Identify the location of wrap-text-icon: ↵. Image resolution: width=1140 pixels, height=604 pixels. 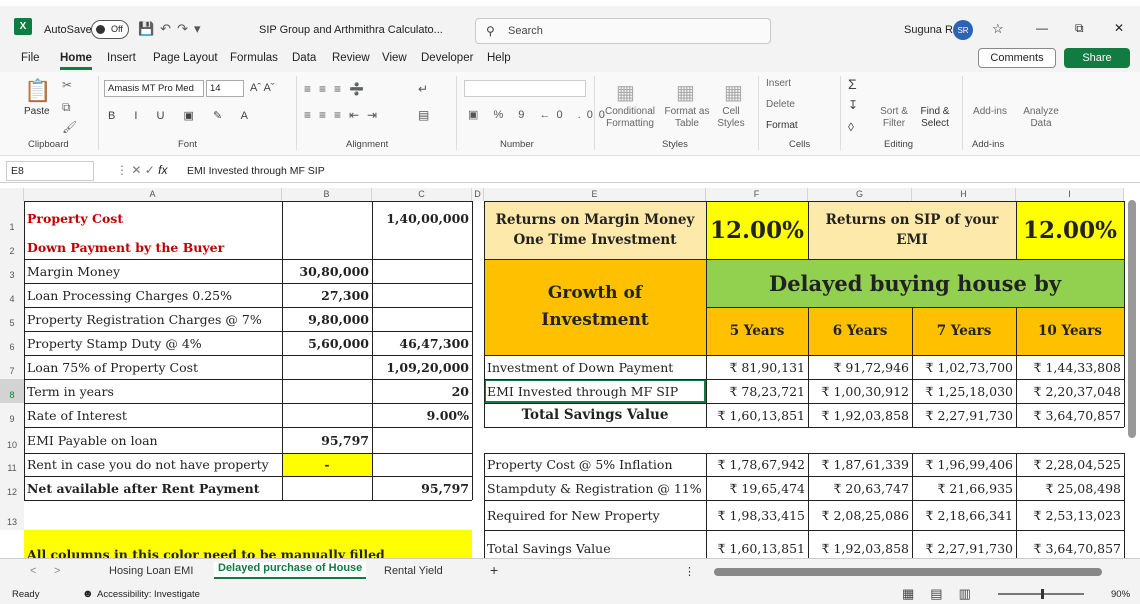
(423, 89).